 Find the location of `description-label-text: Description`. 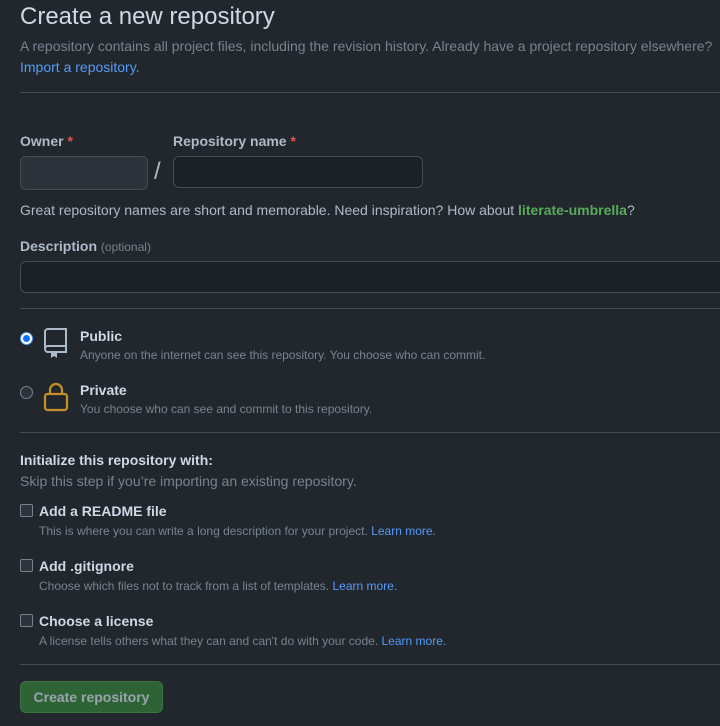

description-label-text: Description is located at coordinates (59, 246).